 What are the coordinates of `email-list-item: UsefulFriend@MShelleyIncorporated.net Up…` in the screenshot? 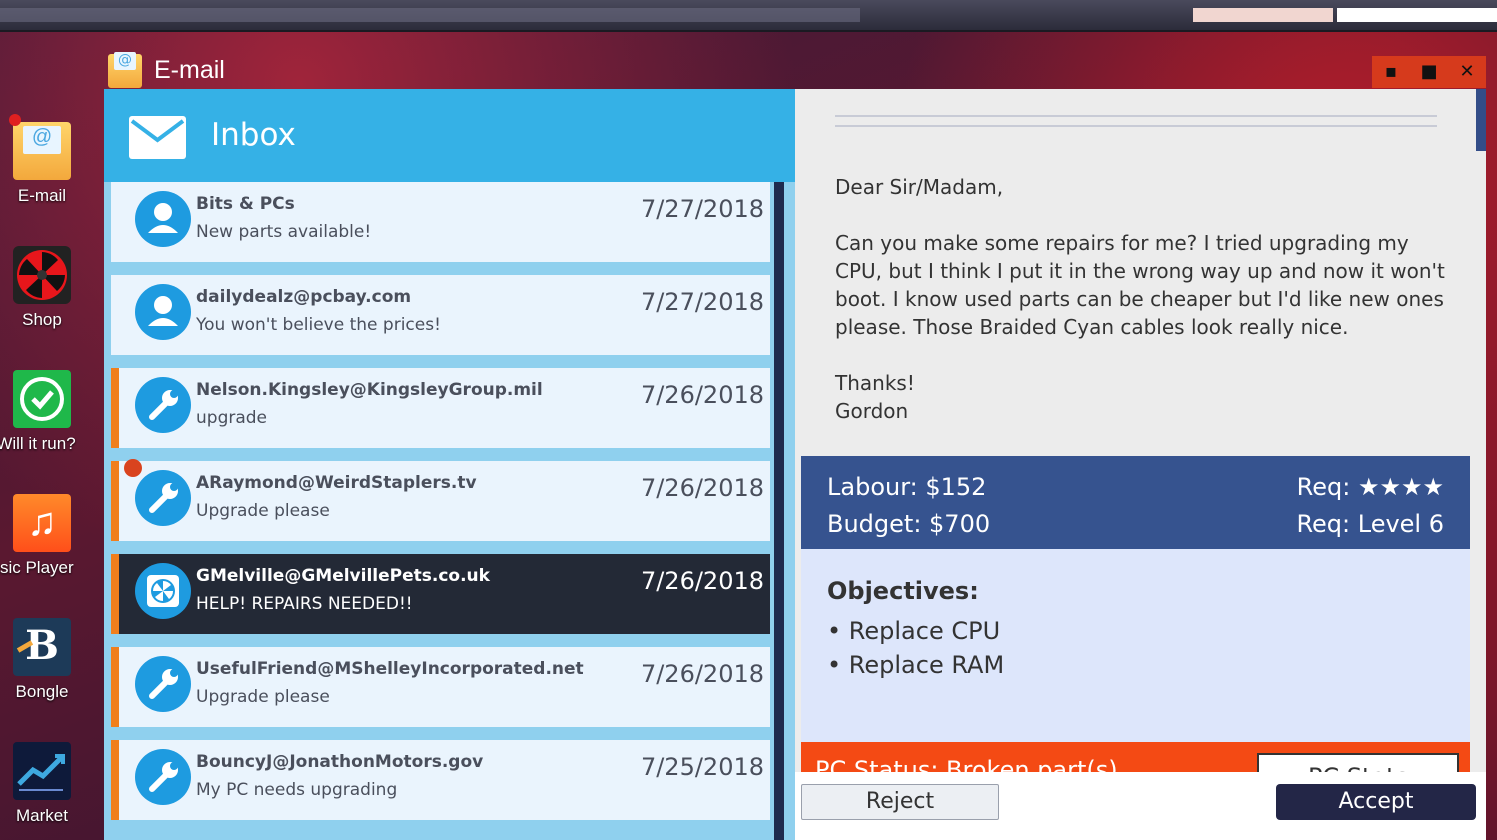 It's located at (440, 687).